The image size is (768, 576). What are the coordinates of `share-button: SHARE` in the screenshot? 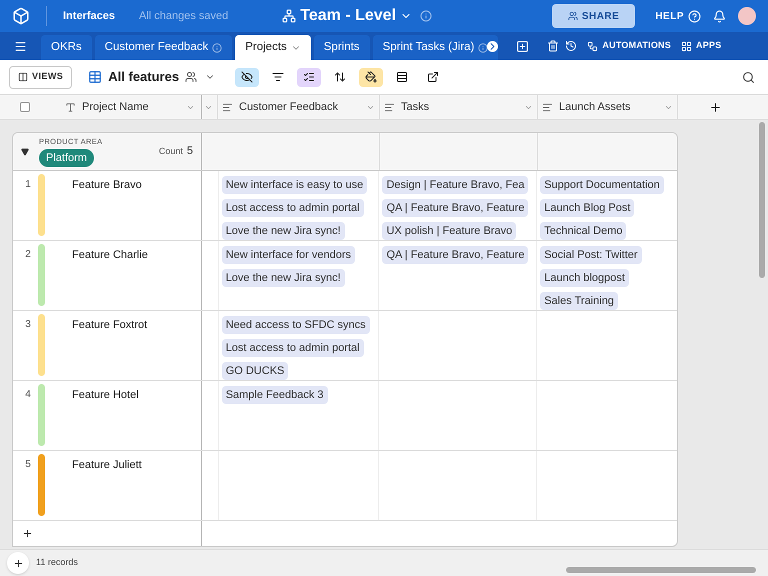 It's located at (594, 16).